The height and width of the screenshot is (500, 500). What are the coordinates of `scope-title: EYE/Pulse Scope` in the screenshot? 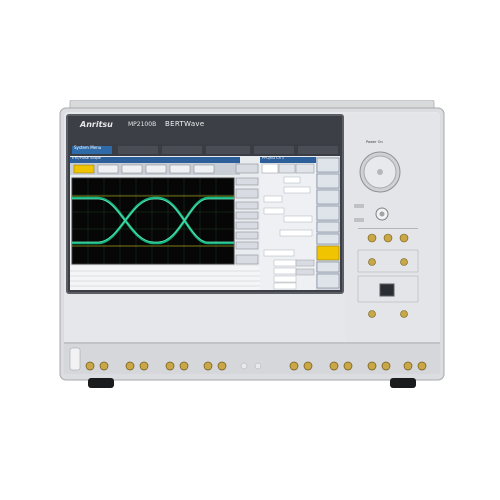 It's located at (86, 158).